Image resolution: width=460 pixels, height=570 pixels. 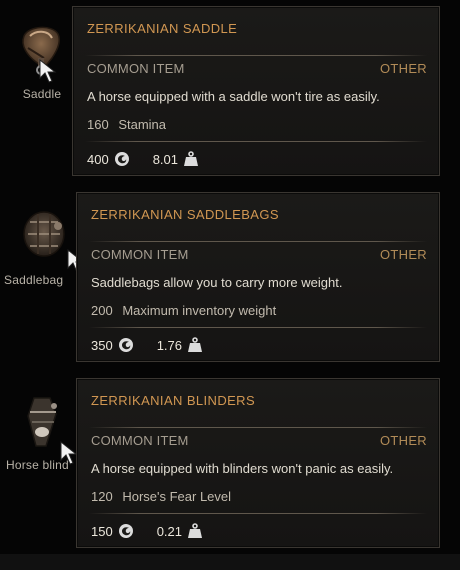 I want to click on item-title: ZERRIKANIAN BLINDERS, so click(x=173, y=400).